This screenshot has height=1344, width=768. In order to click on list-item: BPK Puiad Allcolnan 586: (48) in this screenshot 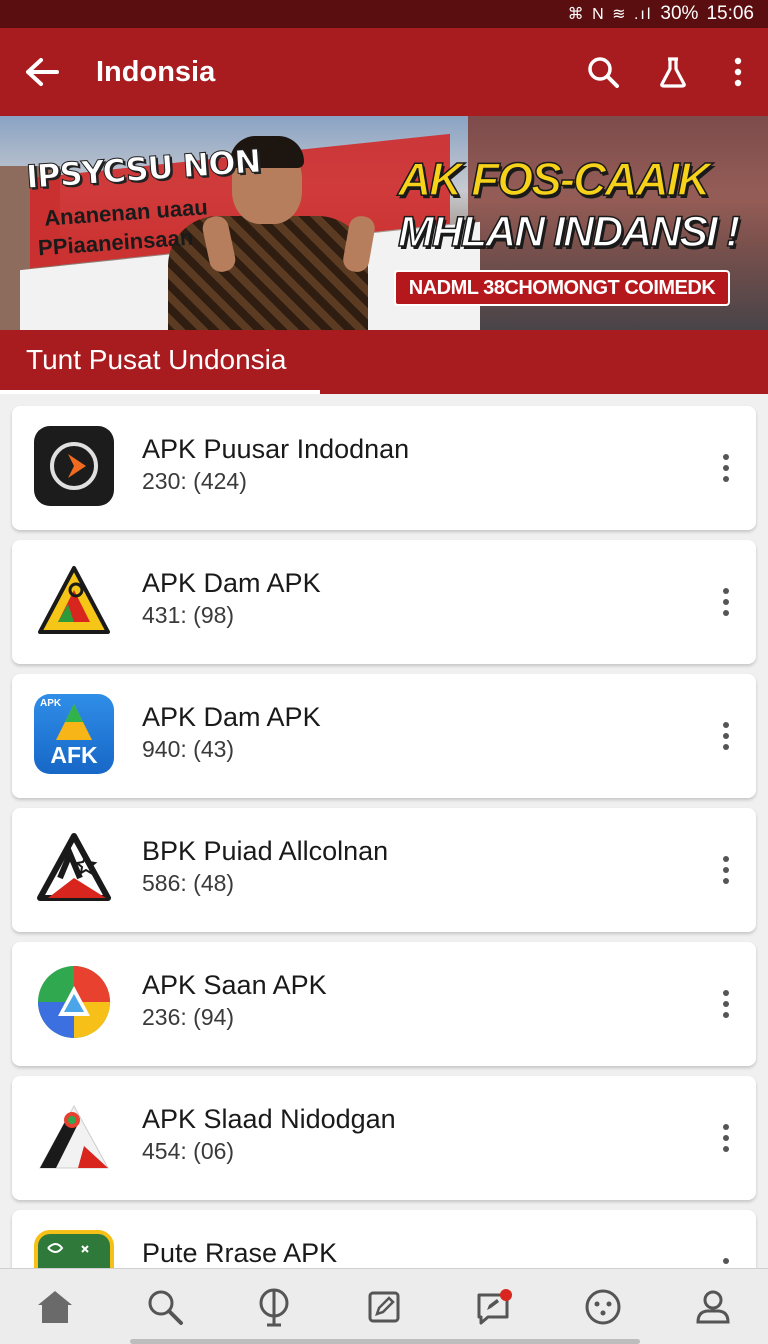, I will do `click(384, 870)`.